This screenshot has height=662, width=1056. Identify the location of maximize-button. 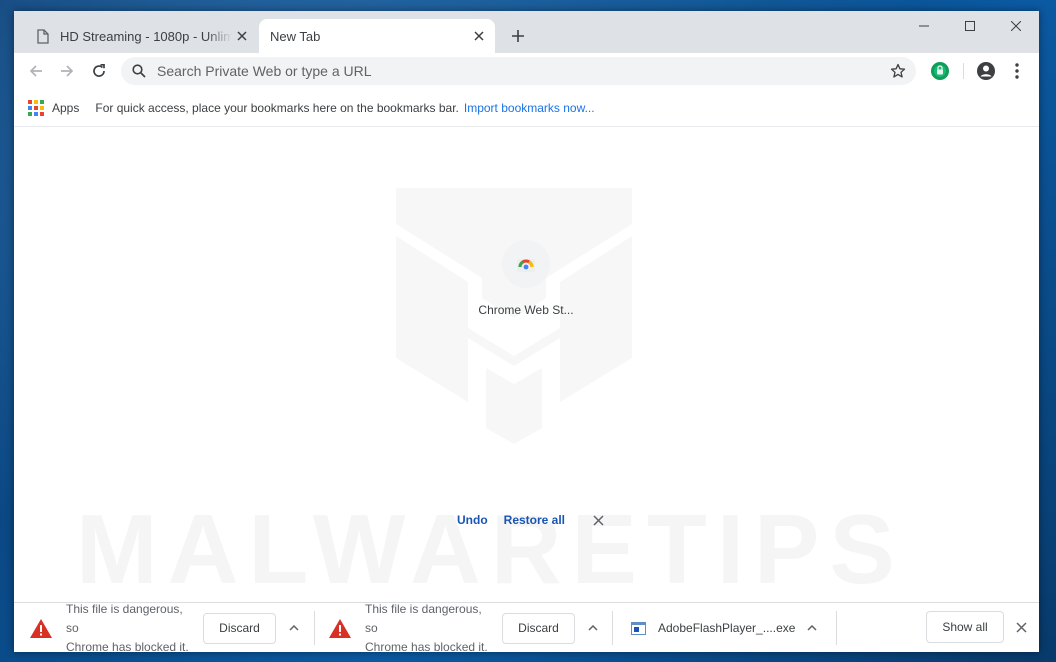
(970, 26).